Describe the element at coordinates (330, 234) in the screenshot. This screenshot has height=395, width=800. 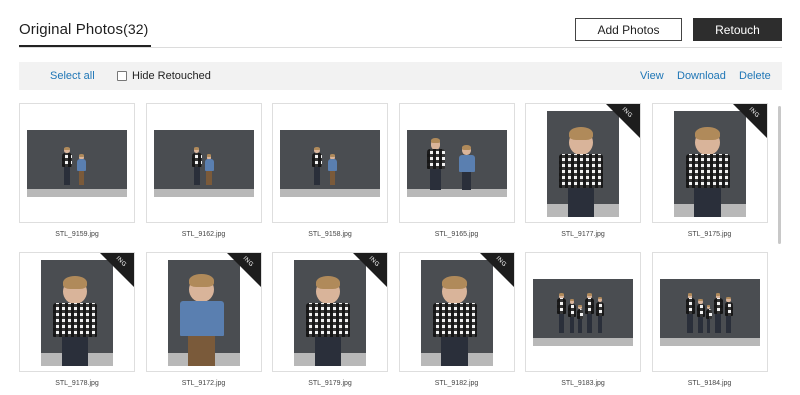
I see `photo-filename: STL_9158.jpg` at that location.